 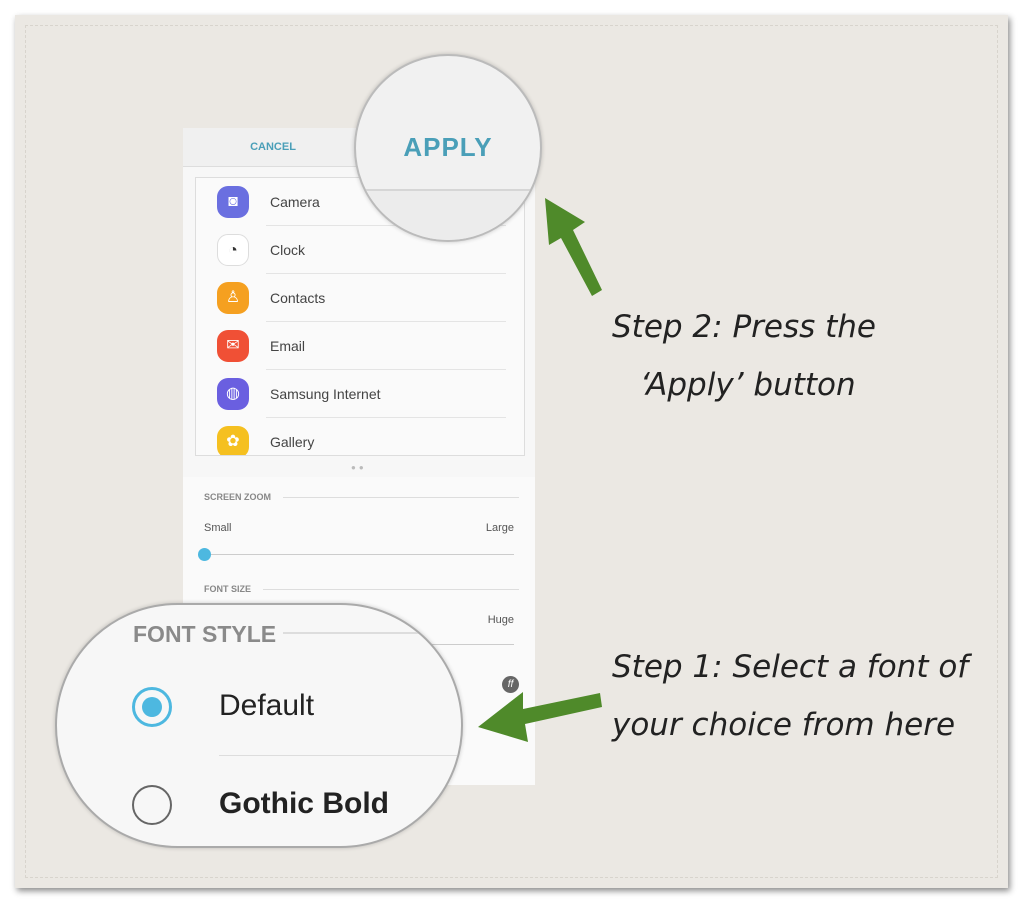 What do you see at coordinates (744, 356) in the screenshot?
I see `step2-annotation: Step 2: Press the ‘Apply’ button` at bounding box center [744, 356].